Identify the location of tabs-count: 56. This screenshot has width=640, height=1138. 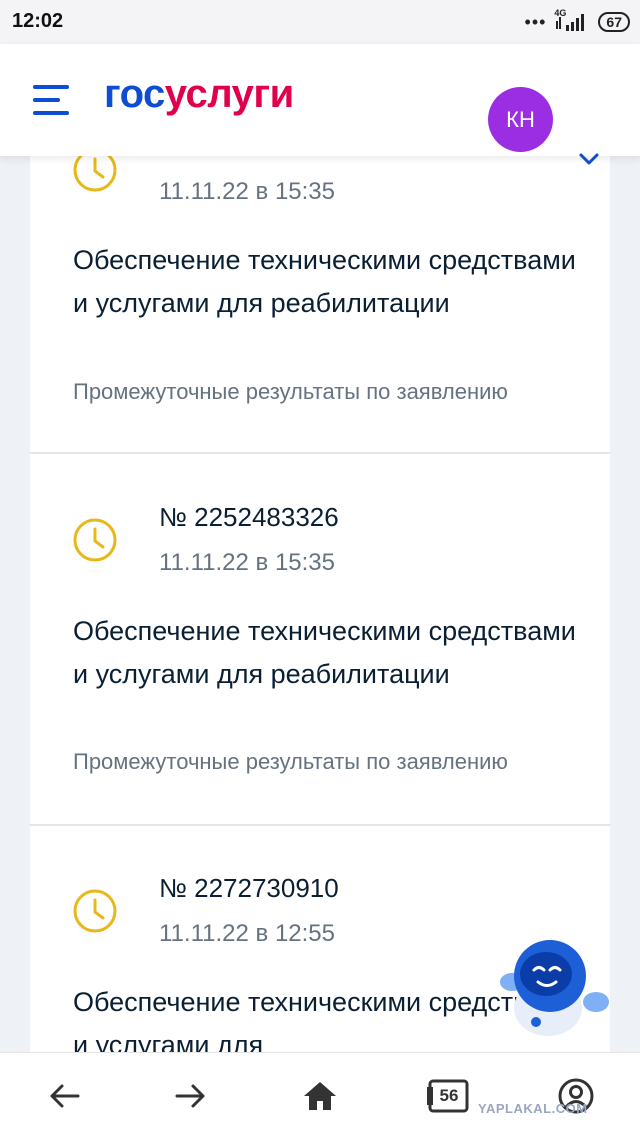
(449, 1095).